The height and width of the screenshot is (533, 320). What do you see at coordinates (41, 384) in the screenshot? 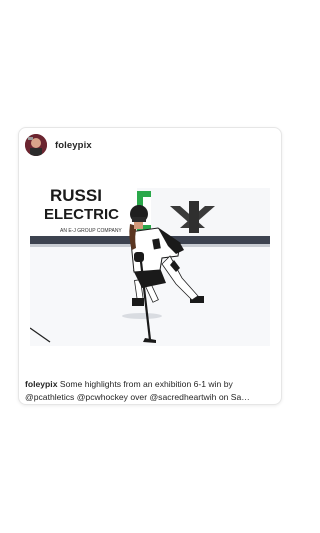
I see `caption-username: foleypix` at bounding box center [41, 384].